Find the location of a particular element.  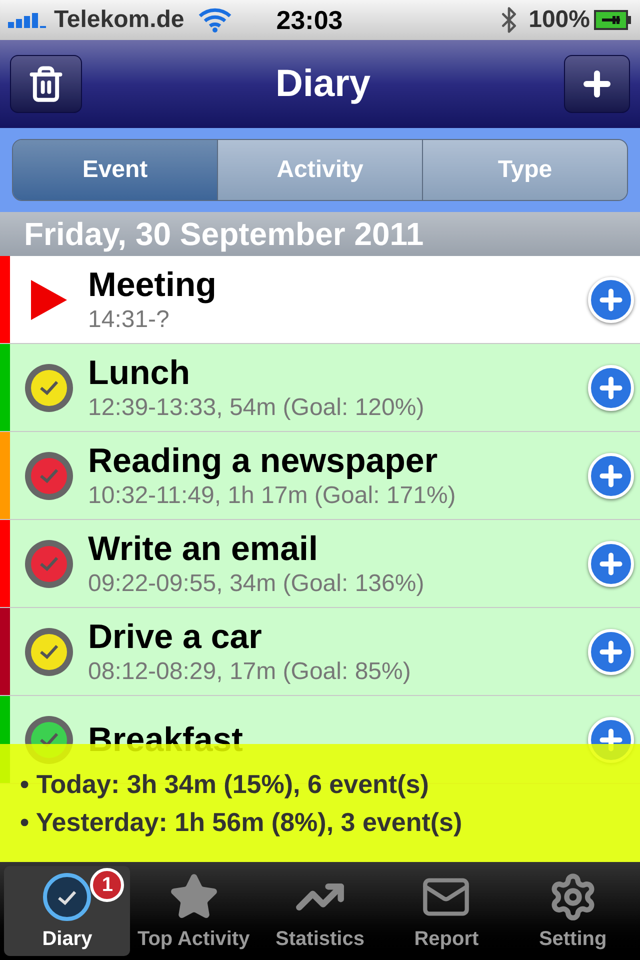

signal-icon is located at coordinates (28, 20).